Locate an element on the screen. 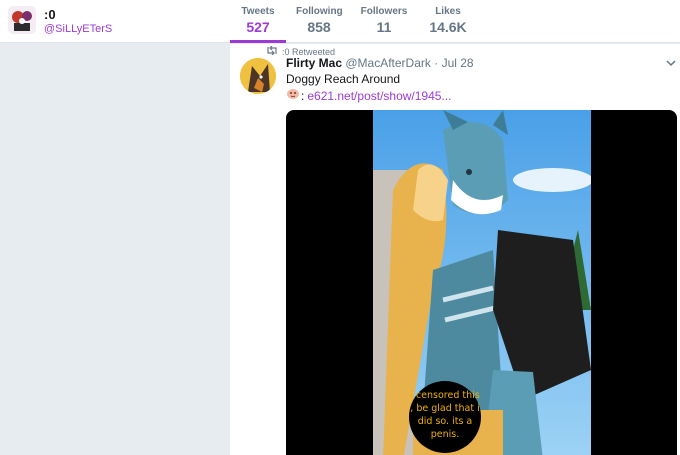 This screenshot has height=455, width=680. profile-name: :0 is located at coordinates (50, 14).